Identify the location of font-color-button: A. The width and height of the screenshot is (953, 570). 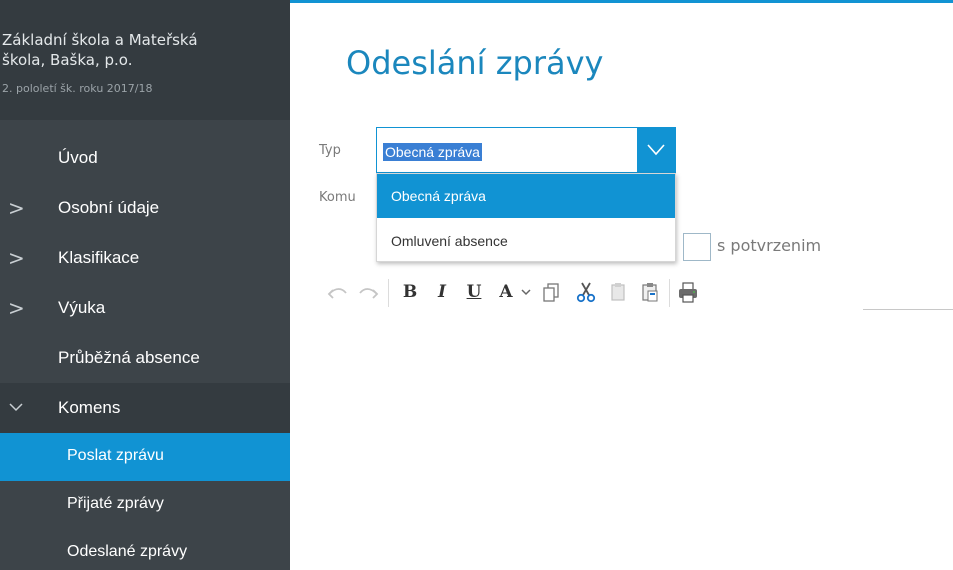
(506, 292).